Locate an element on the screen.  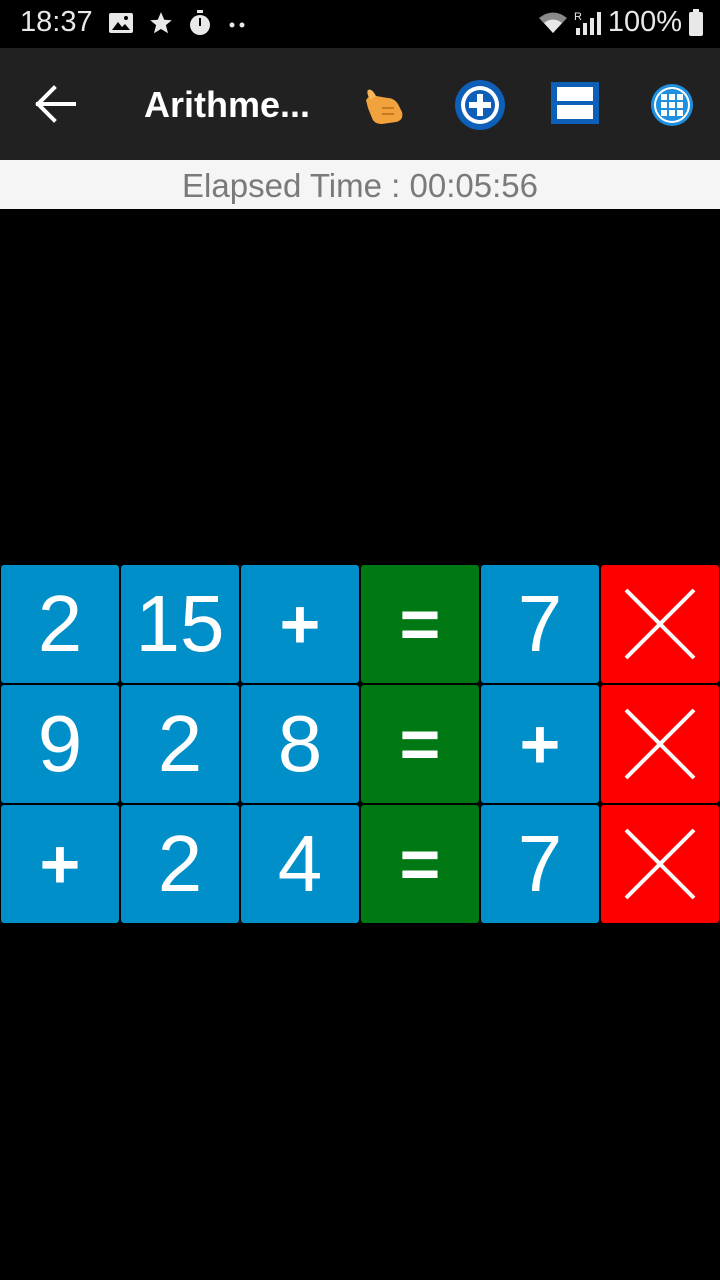
tile-value: 9 is located at coordinates (60, 743).